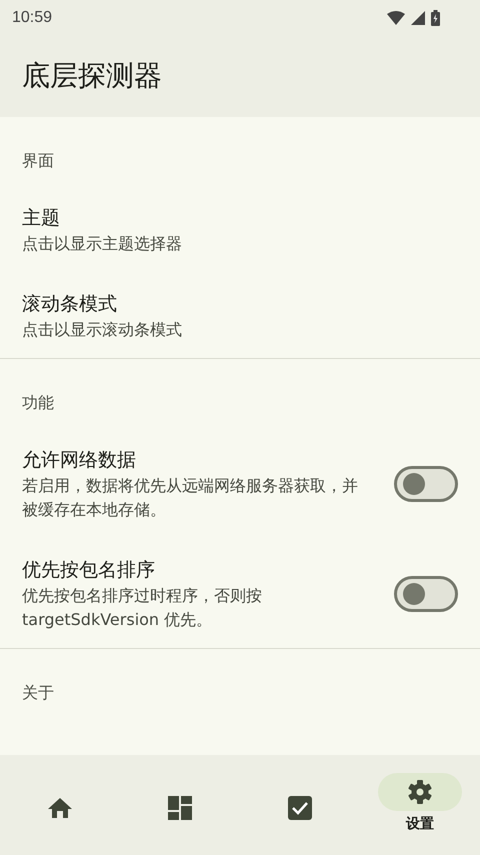 The height and width of the screenshot is (855, 480). Describe the element at coordinates (420, 824) in the screenshot. I see `nav-label: 设置` at that location.